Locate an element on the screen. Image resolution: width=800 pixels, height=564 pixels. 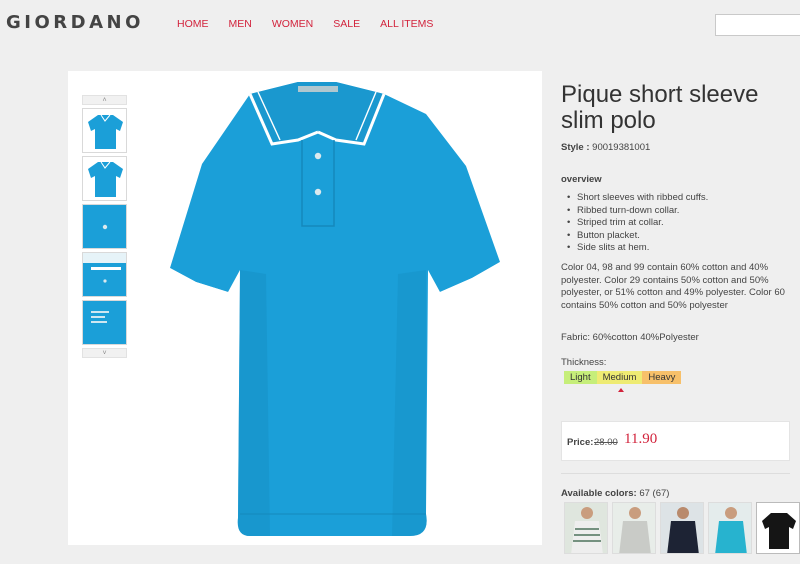
product-title: Pique short sleeve slim polo is located at coordinates (660, 107).